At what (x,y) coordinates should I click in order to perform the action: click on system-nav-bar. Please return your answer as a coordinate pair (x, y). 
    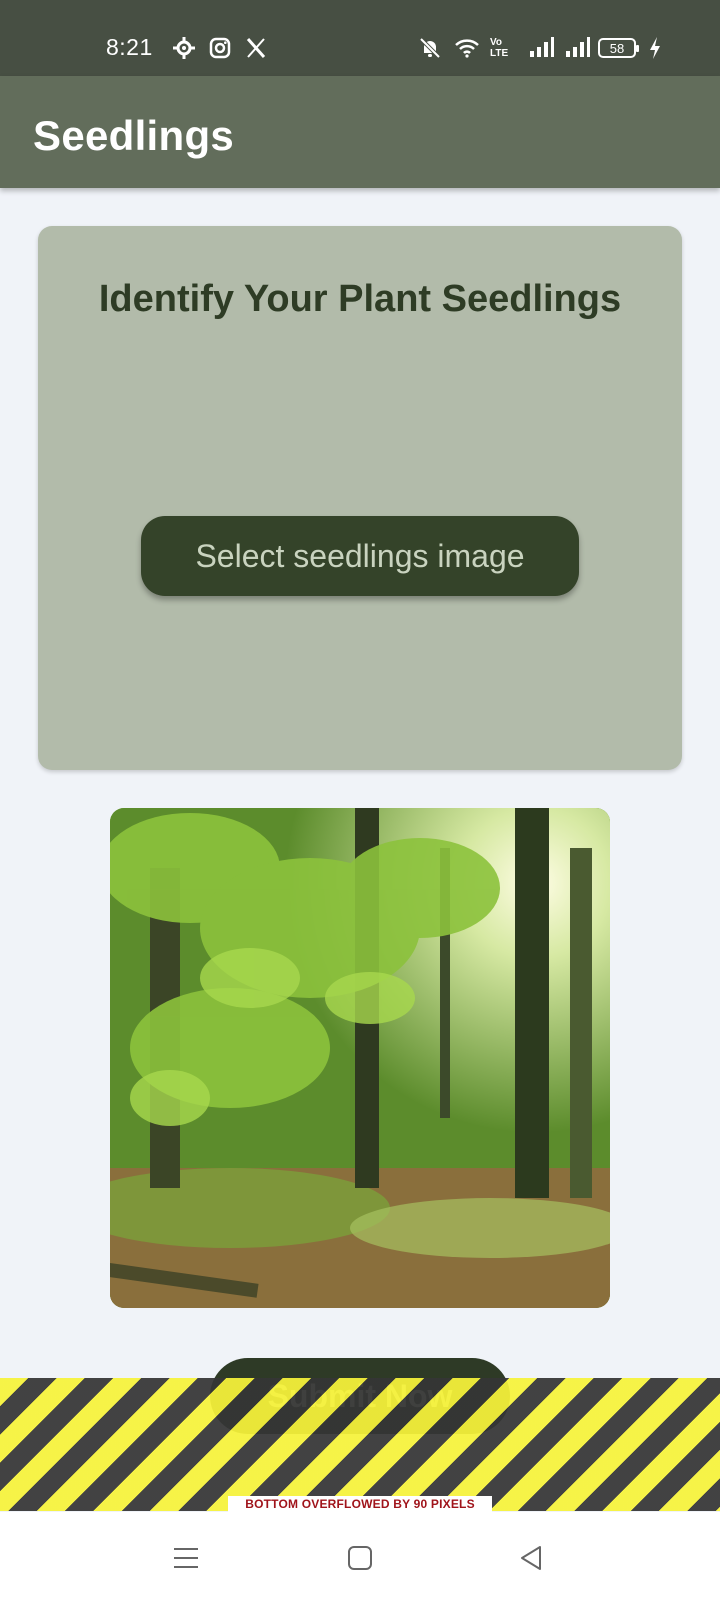
    Looking at the image, I should click on (360, 1556).